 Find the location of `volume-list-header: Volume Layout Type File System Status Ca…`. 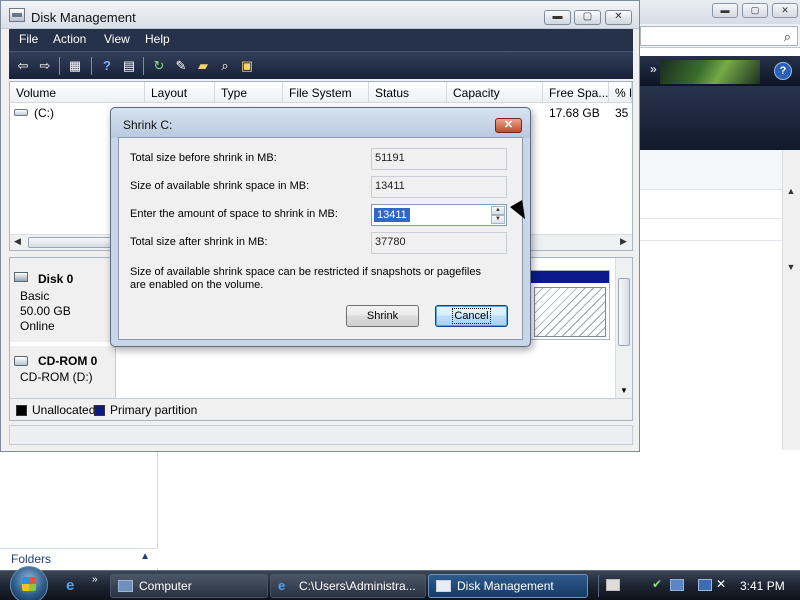

volume-list-header: Volume Layout Type File System Status Ca… is located at coordinates (321, 92).